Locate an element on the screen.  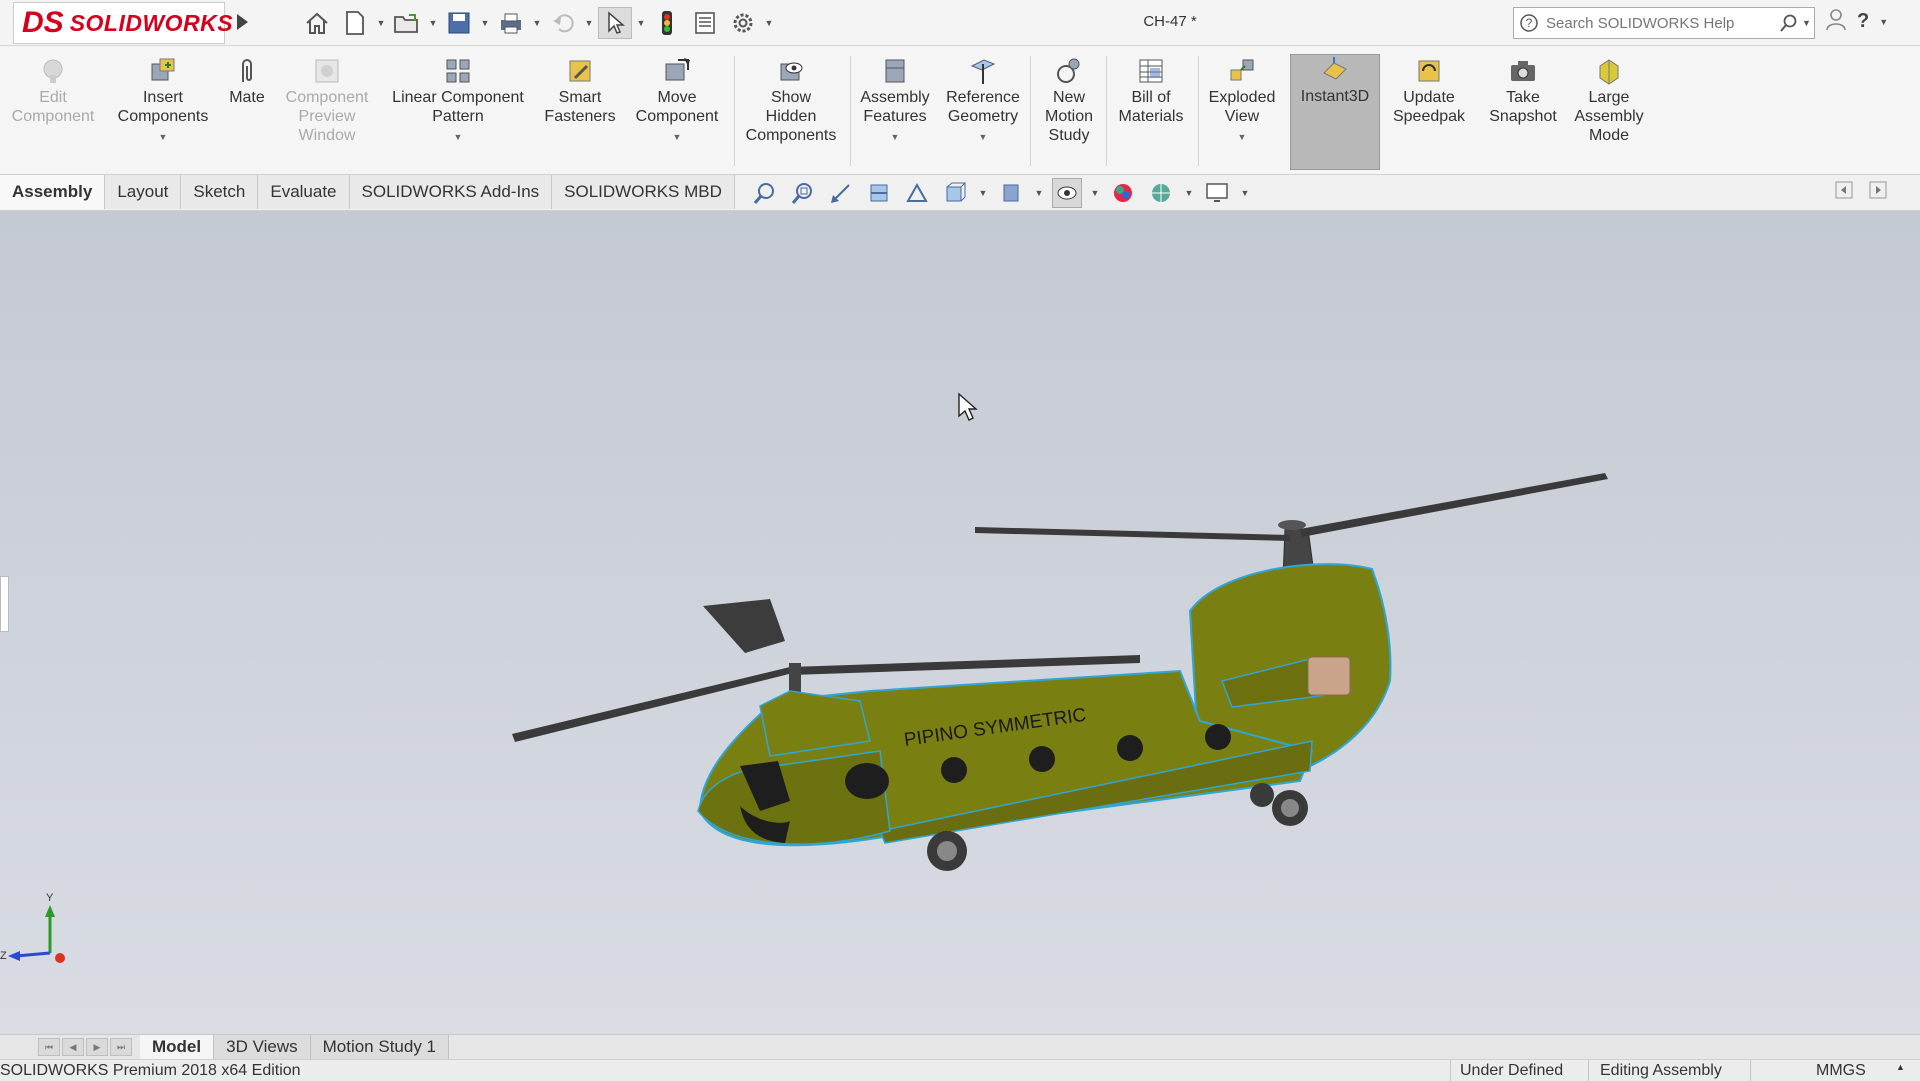
help-search-input is located at coordinates (1660, 23).